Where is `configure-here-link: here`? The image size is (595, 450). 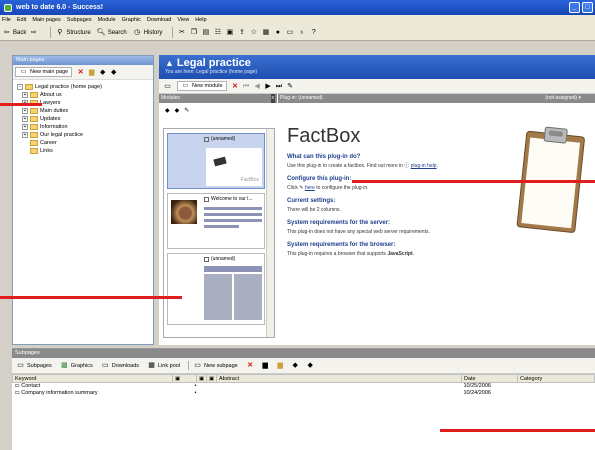
configure-here-link: here is located at coordinates (310, 188).